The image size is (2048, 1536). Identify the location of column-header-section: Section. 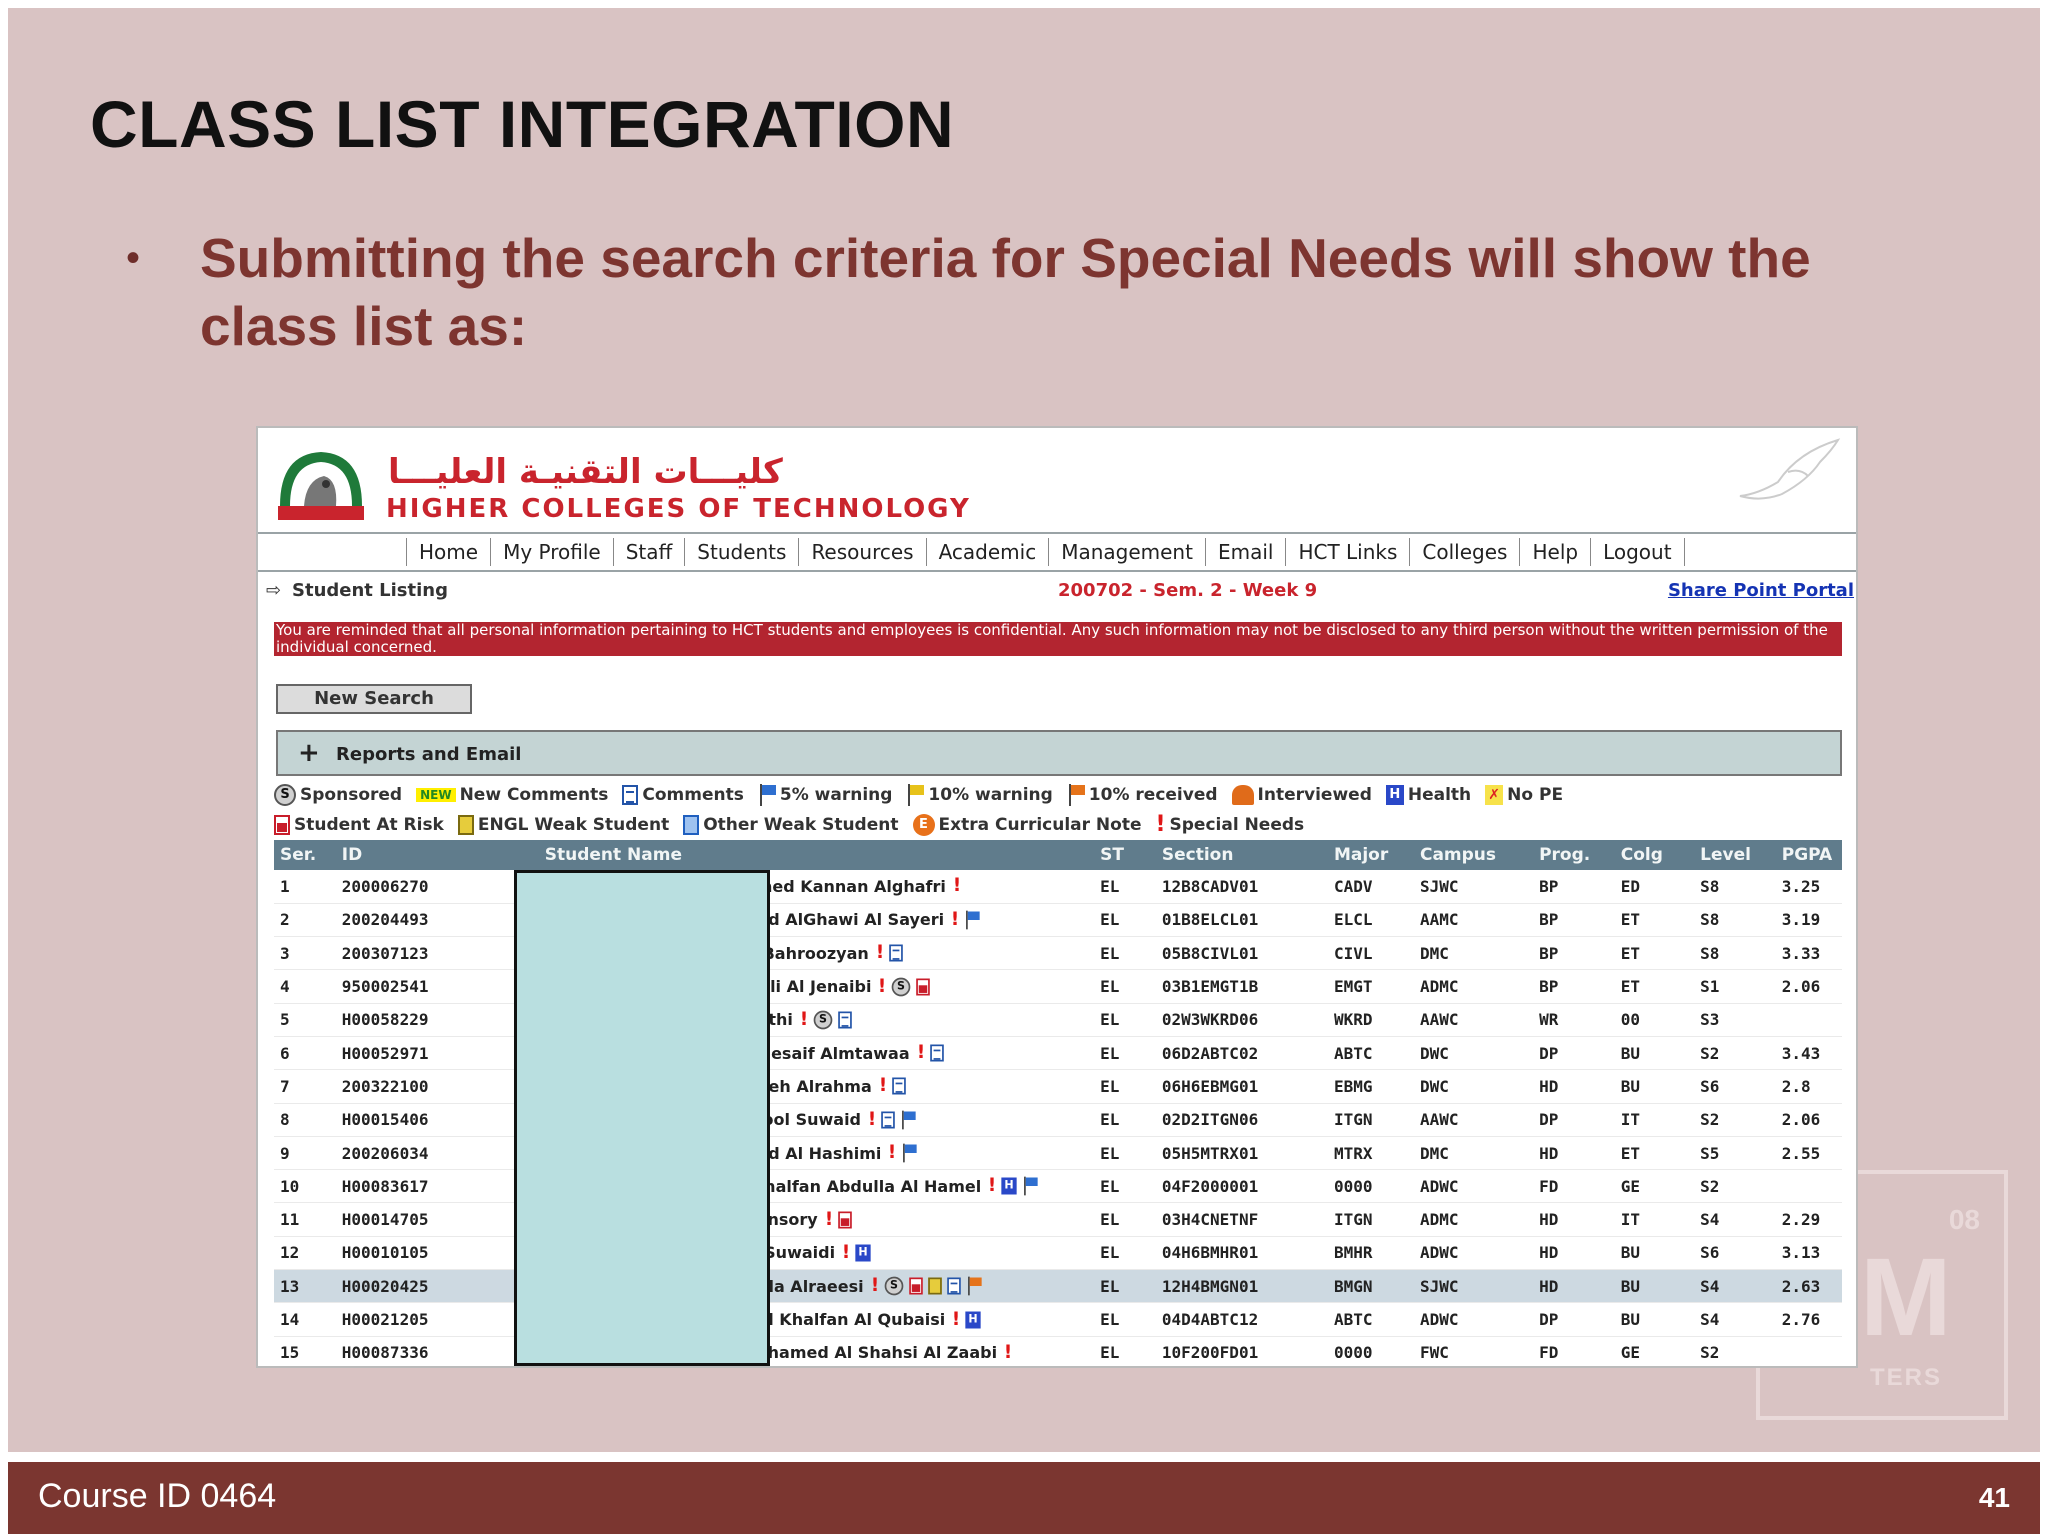
(1241, 855).